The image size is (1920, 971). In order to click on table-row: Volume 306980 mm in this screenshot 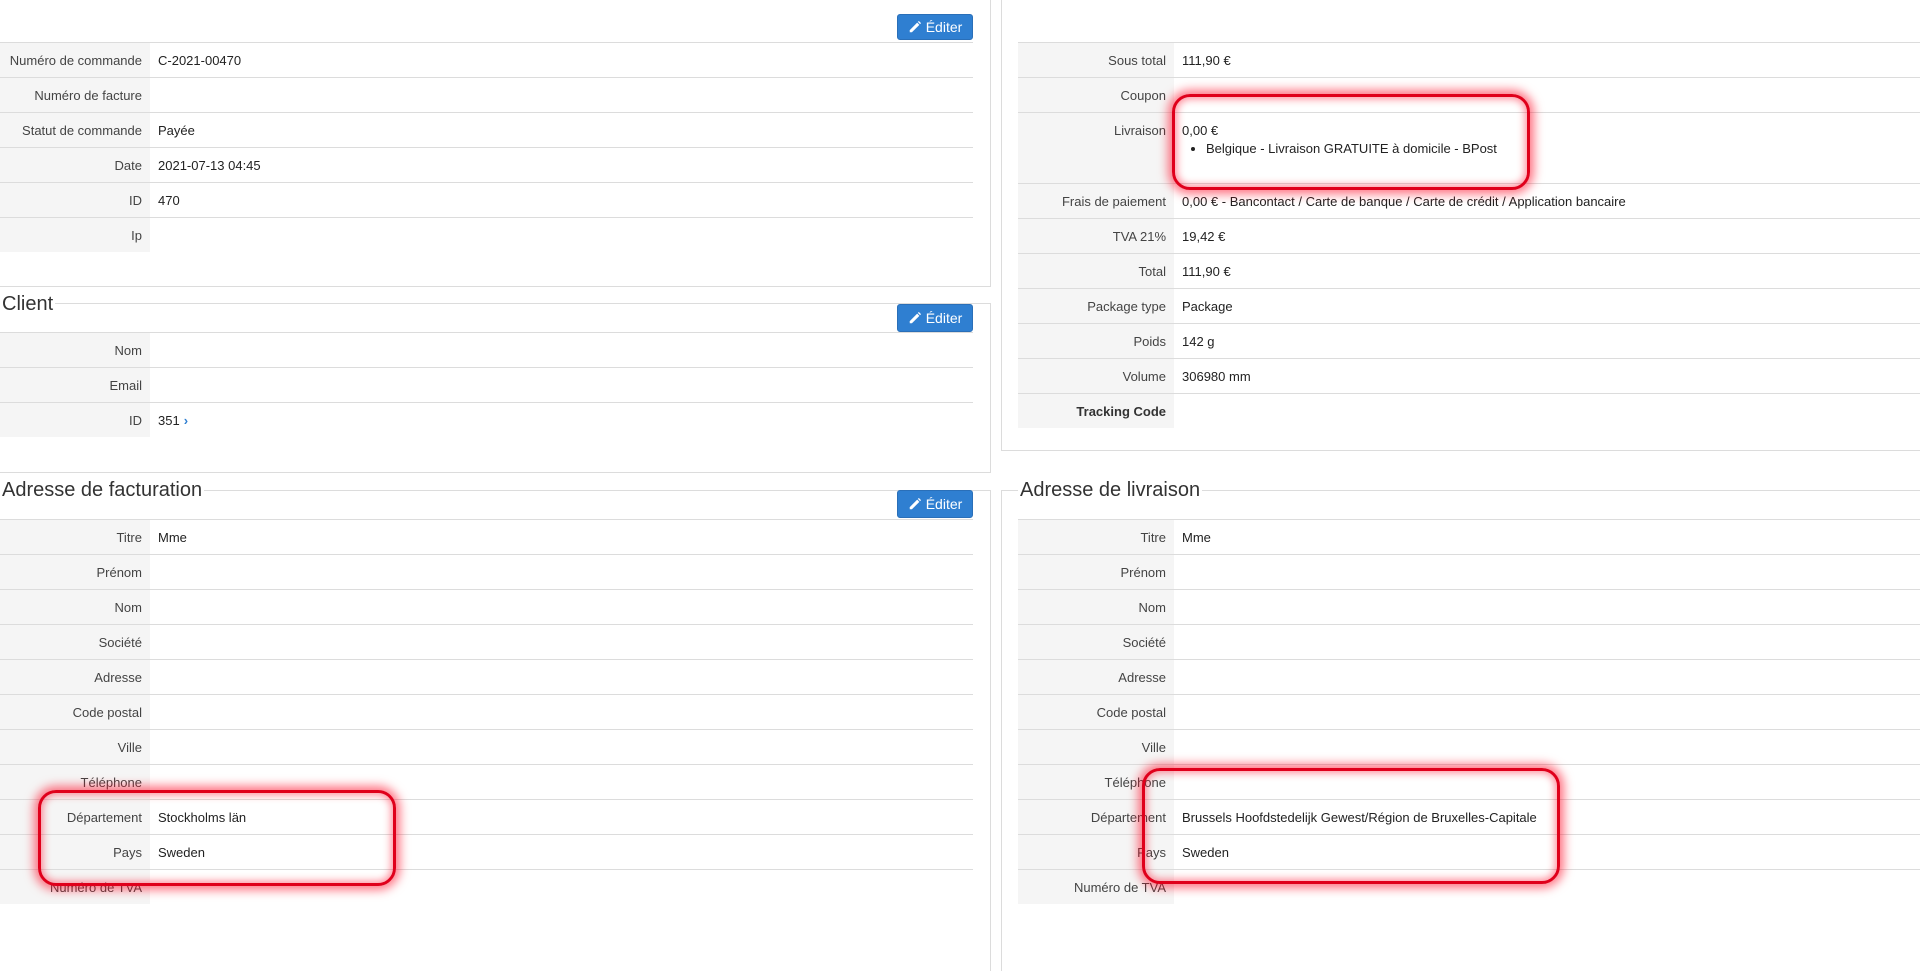, I will do `click(1469, 376)`.